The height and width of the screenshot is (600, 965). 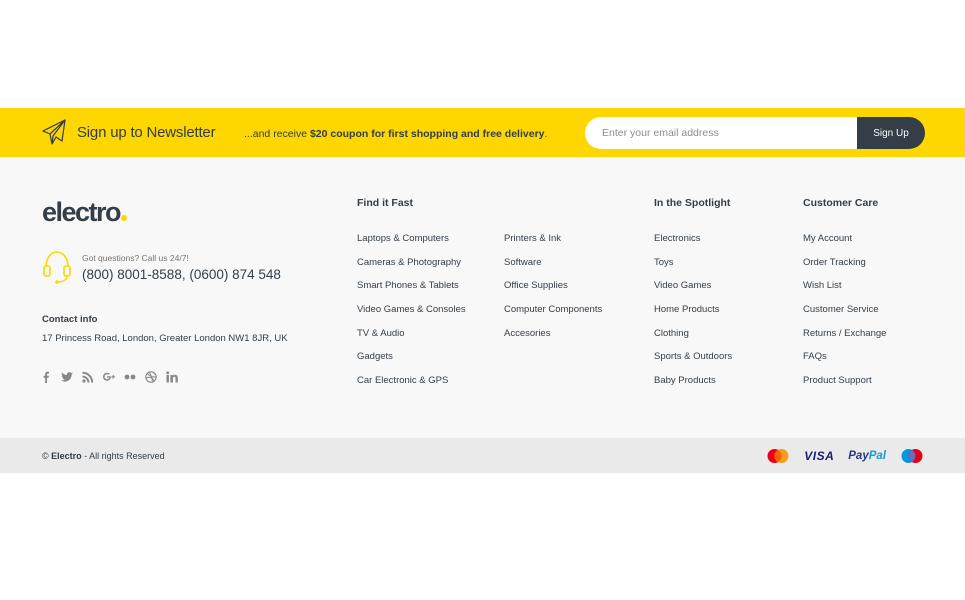 I want to click on facebook-icon, so click(x=46, y=376).